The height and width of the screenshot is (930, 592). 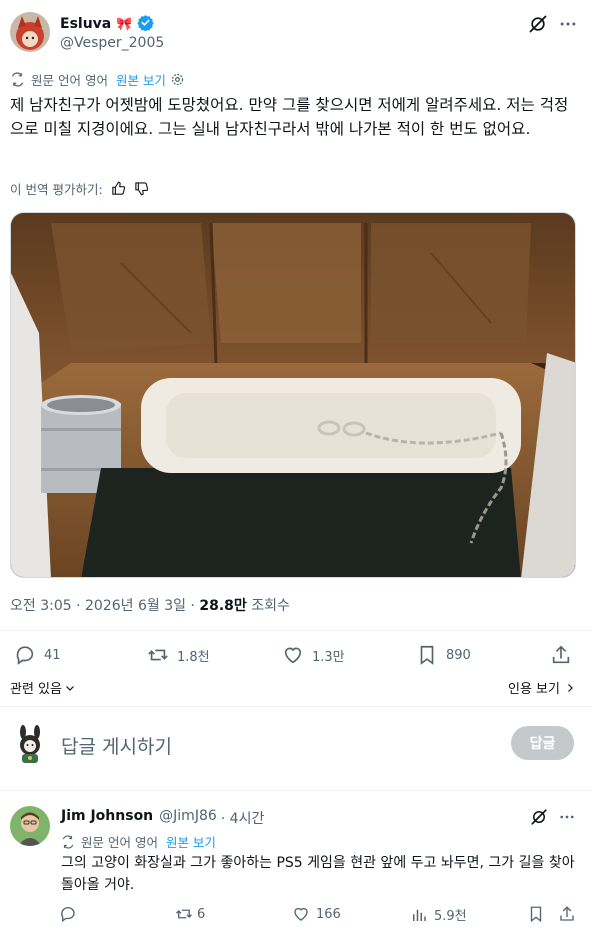 I want to click on bookmark-button: 890, so click(x=443, y=655).